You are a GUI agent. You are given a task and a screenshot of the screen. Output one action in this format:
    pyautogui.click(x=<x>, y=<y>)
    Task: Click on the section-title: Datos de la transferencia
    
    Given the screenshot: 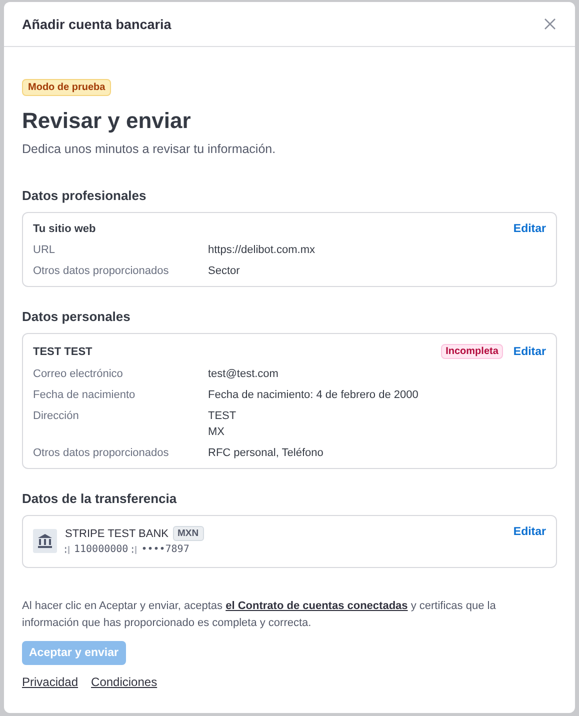 What is the action you would take?
    pyautogui.click(x=100, y=498)
    